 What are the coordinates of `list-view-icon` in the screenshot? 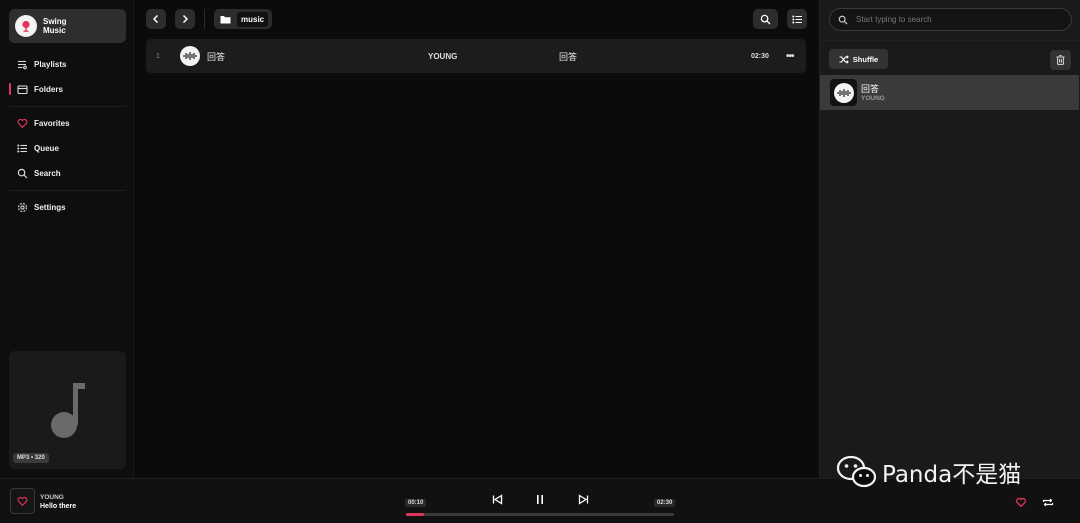 It's located at (796, 19).